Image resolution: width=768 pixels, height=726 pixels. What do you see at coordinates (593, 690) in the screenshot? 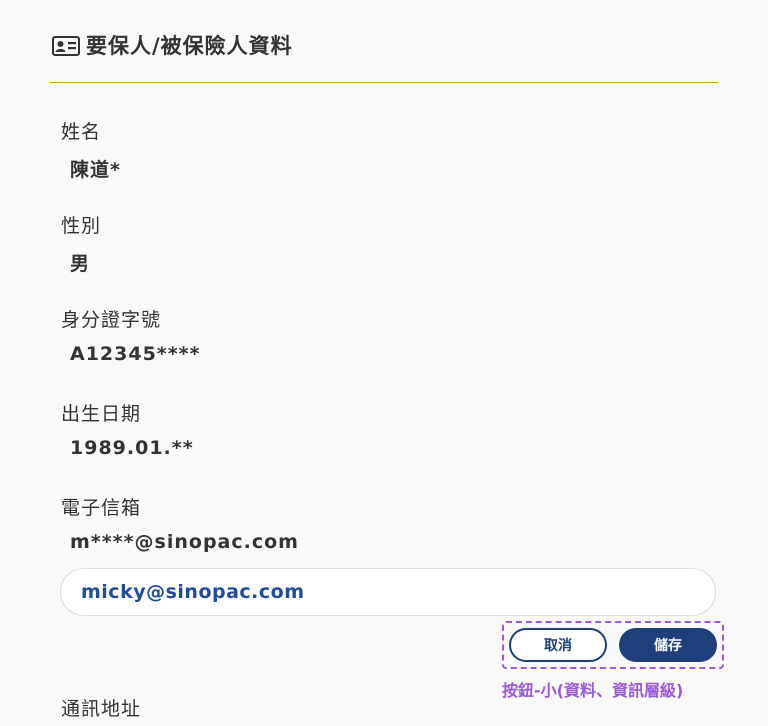
I see `button-annotation: 按鈕-小(資料、資訊層級)` at bounding box center [593, 690].